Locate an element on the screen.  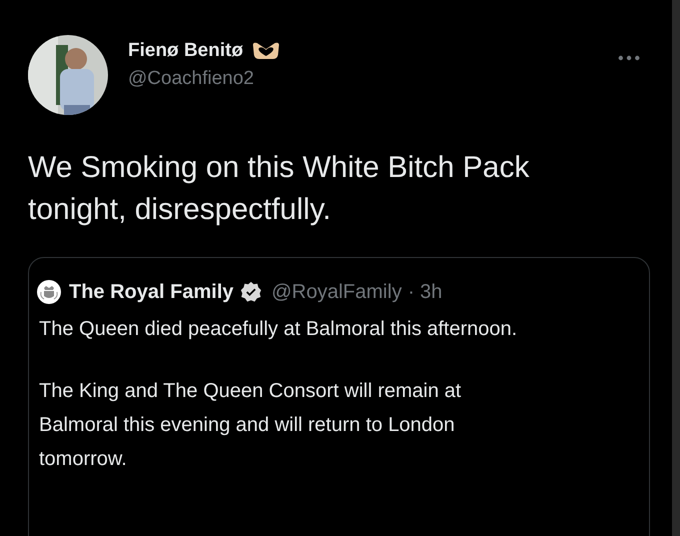
quoted-author-handle: @RoyalFamily is located at coordinates (337, 292).